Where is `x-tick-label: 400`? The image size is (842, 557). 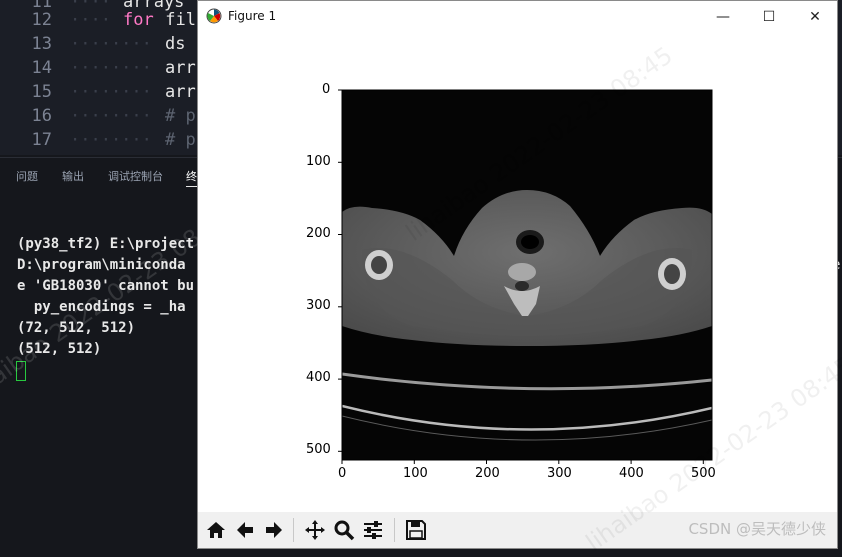
x-tick-label: 400 is located at coordinates (631, 473).